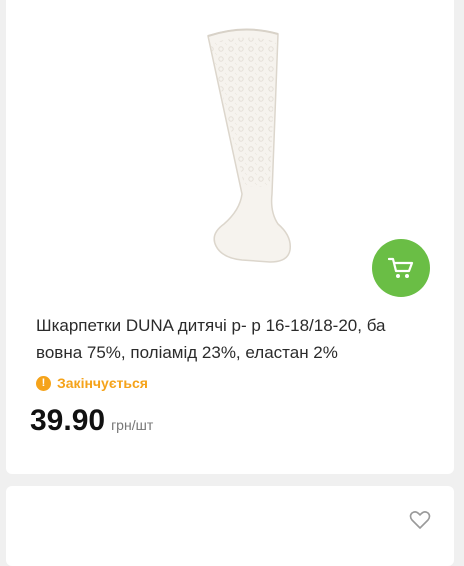 The width and height of the screenshot is (464, 566). What do you see at coordinates (102, 383) in the screenshot?
I see `stock-status-label: Закінчується` at bounding box center [102, 383].